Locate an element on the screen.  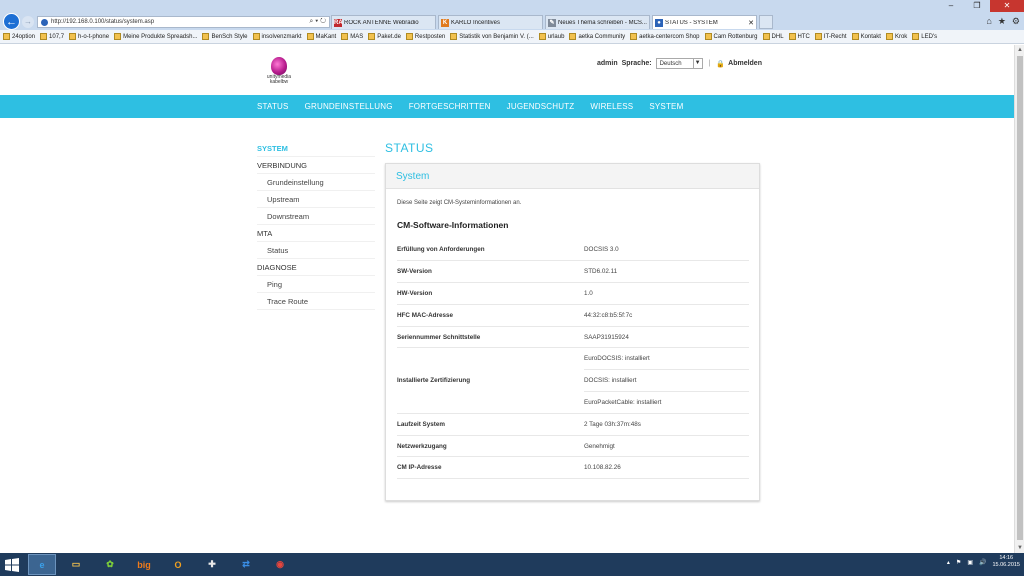
maximize-button: ❐ is located at coordinates (977, 6).